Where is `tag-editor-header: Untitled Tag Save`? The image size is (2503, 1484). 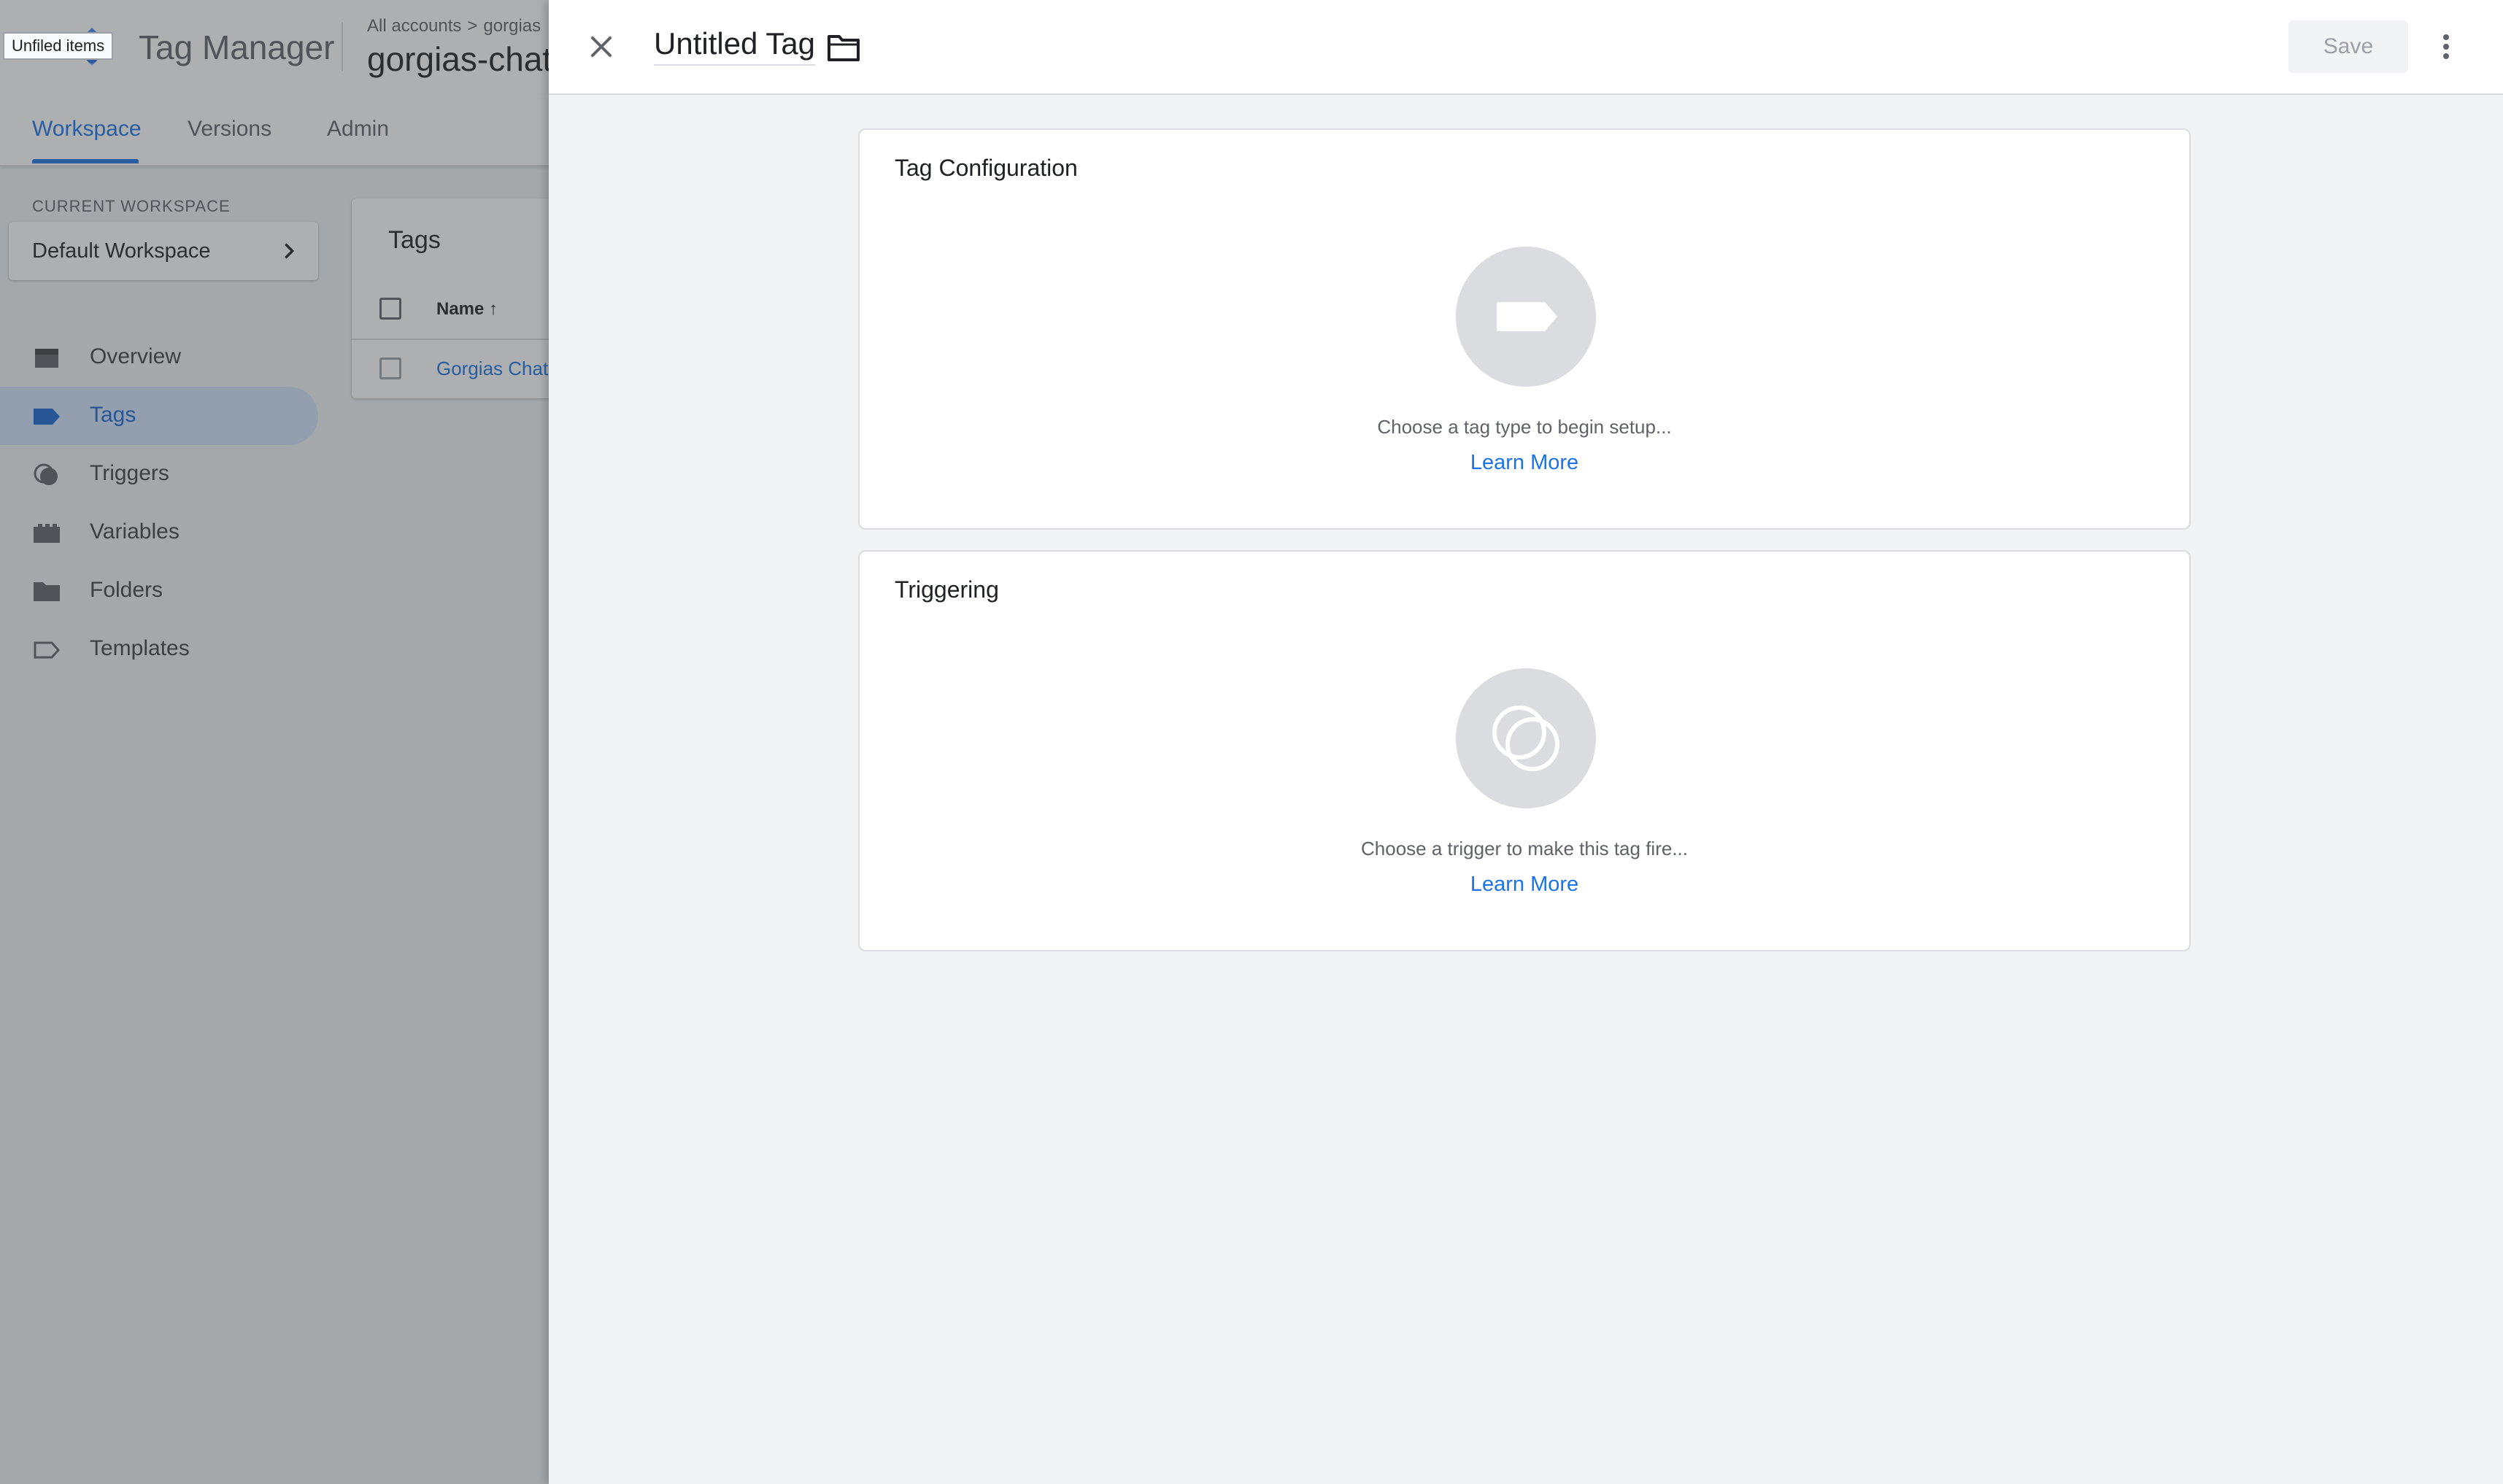
tag-editor-header: Untitled Tag Save is located at coordinates (1526, 47).